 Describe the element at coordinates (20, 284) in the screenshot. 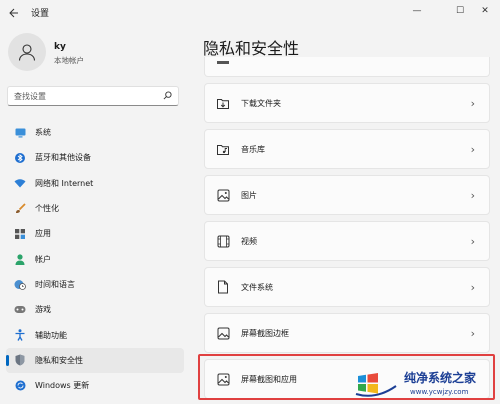

I see `globe-clock-icon` at that location.